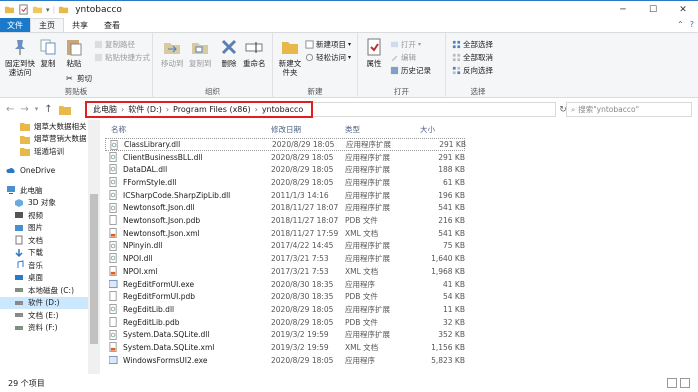  I want to click on sidebar-item: 图片, so click(44, 228).